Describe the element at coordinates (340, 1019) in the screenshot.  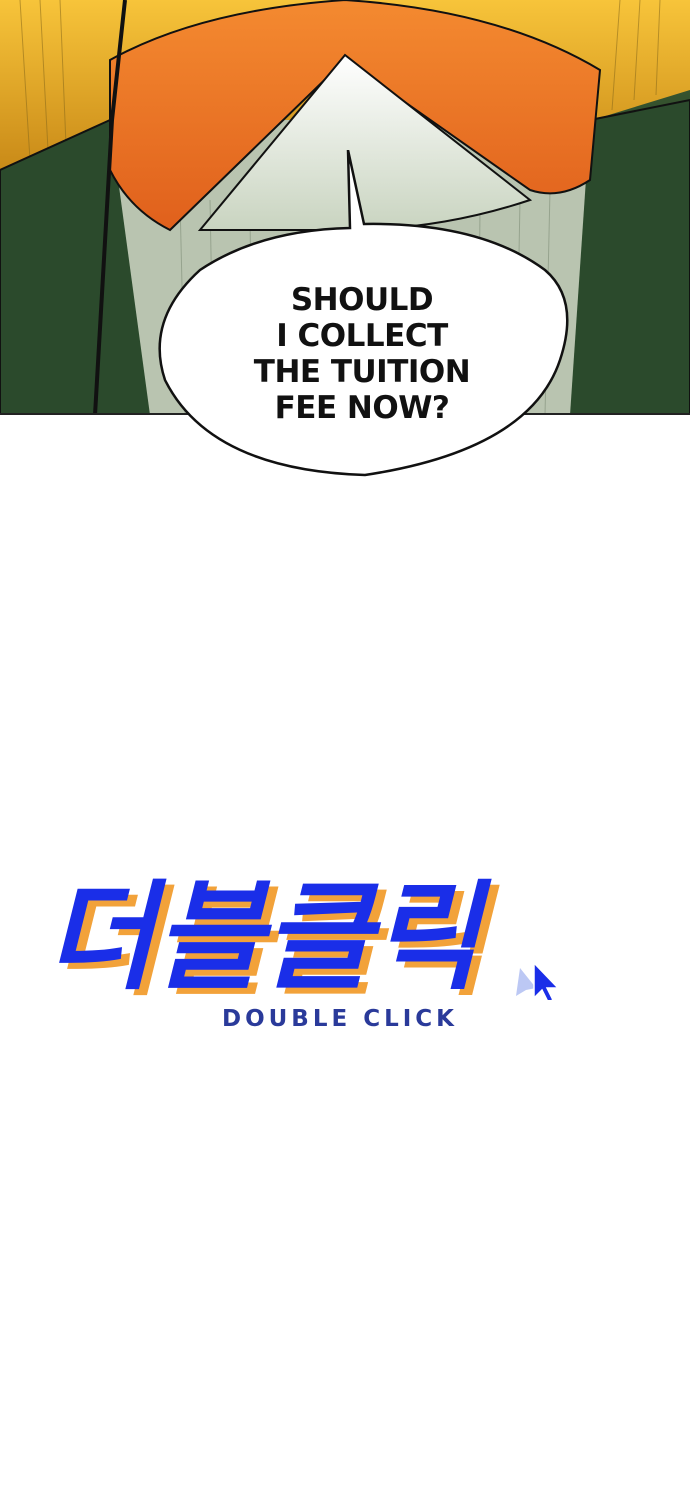
I see `logo-english-title: DOUBLE CLICK` at that location.